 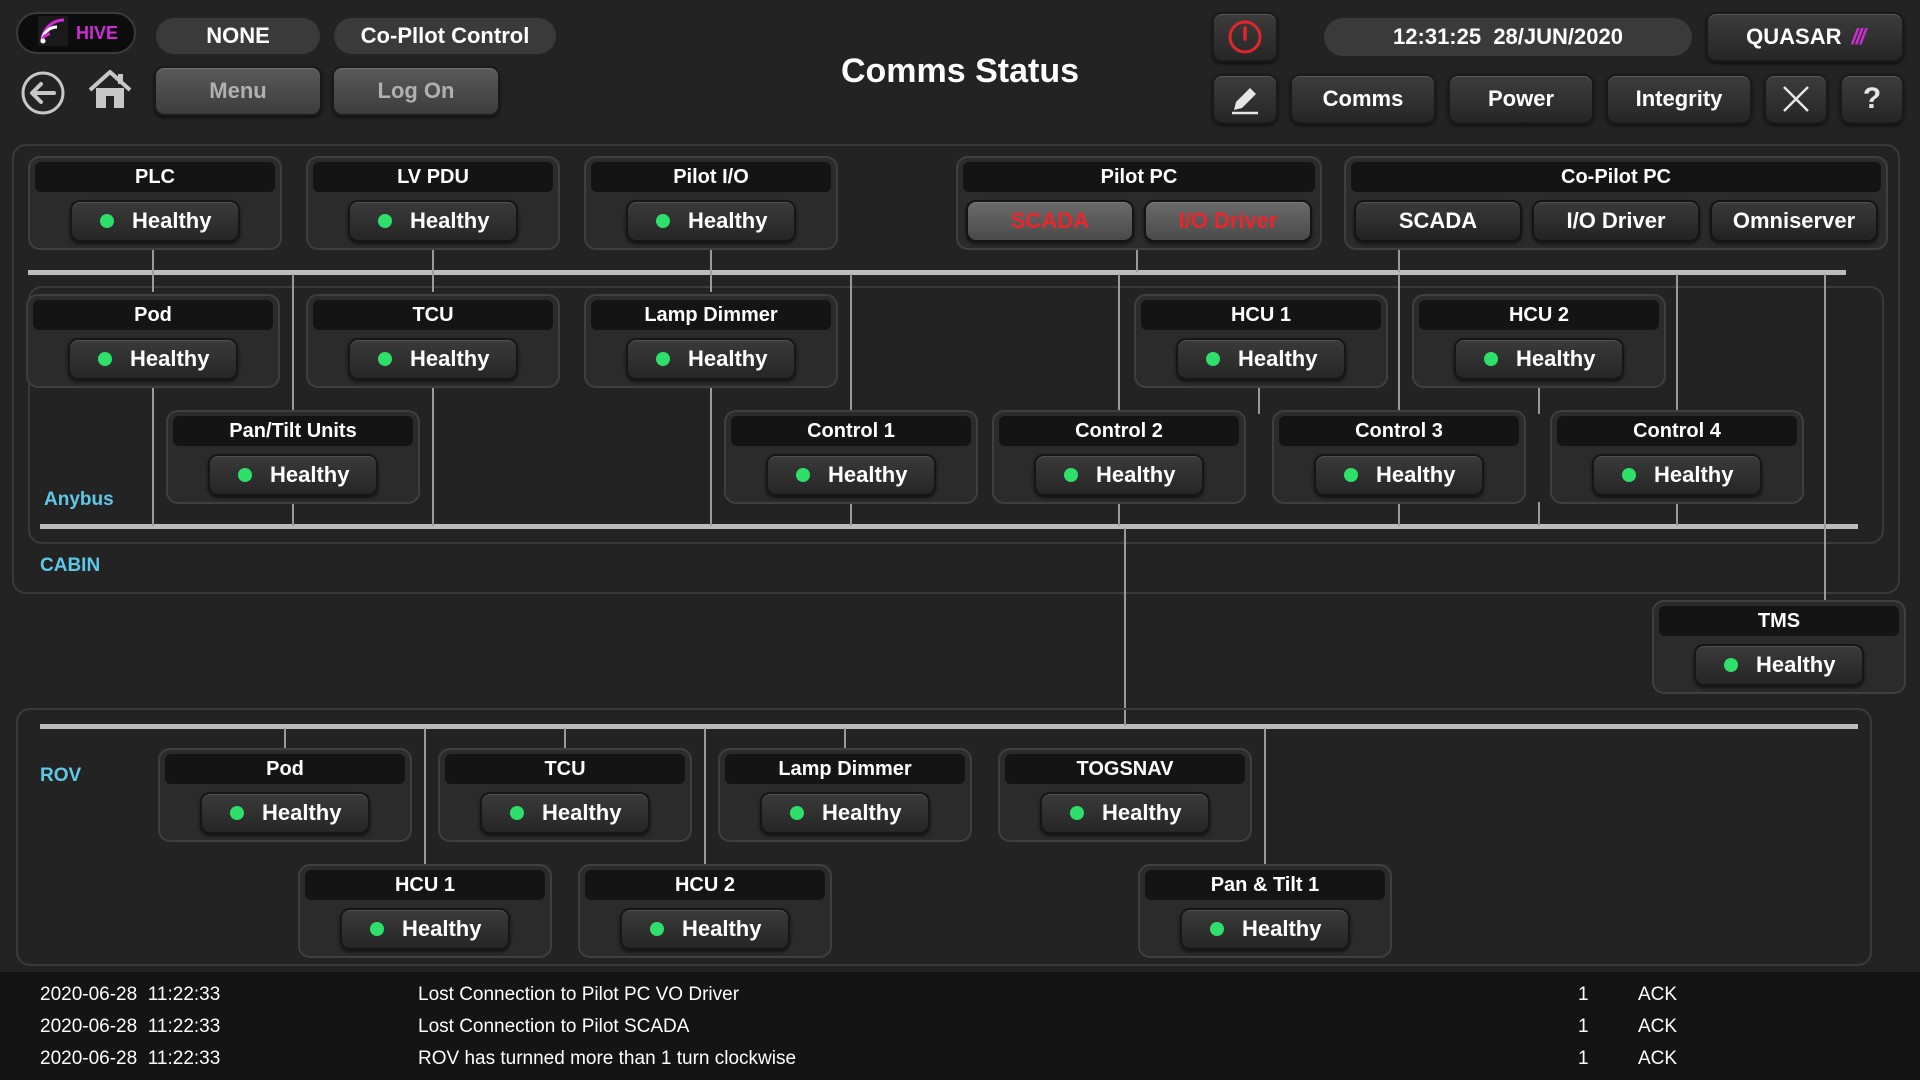 What do you see at coordinates (53, 33) in the screenshot?
I see `signal-icon` at bounding box center [53, 33].